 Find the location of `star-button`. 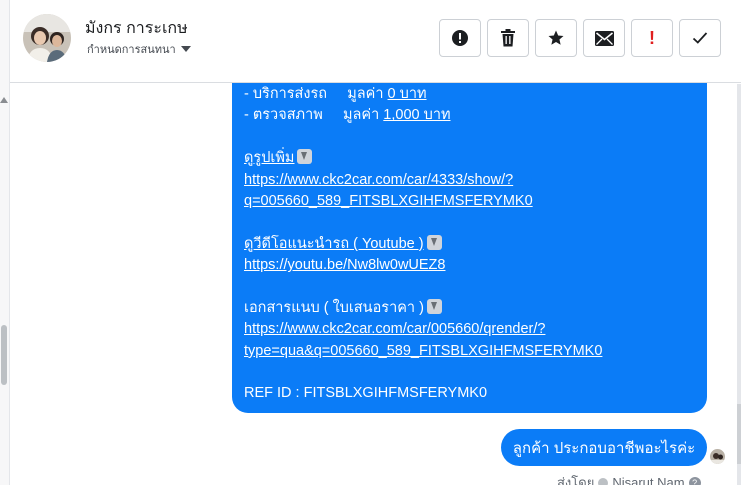

star-button is located at coordinates (556, 38).